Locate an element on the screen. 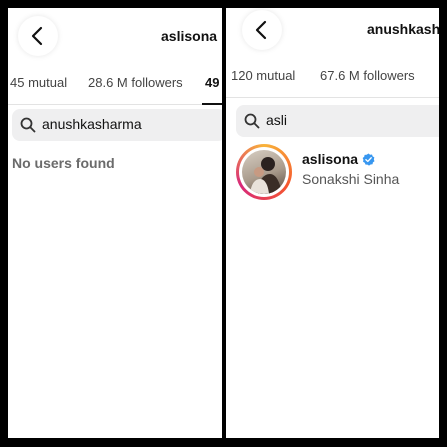 The width and height of the screenshot is (447, 447). tab-followers: 28.6 M followers is located at coordinates (135, 82).